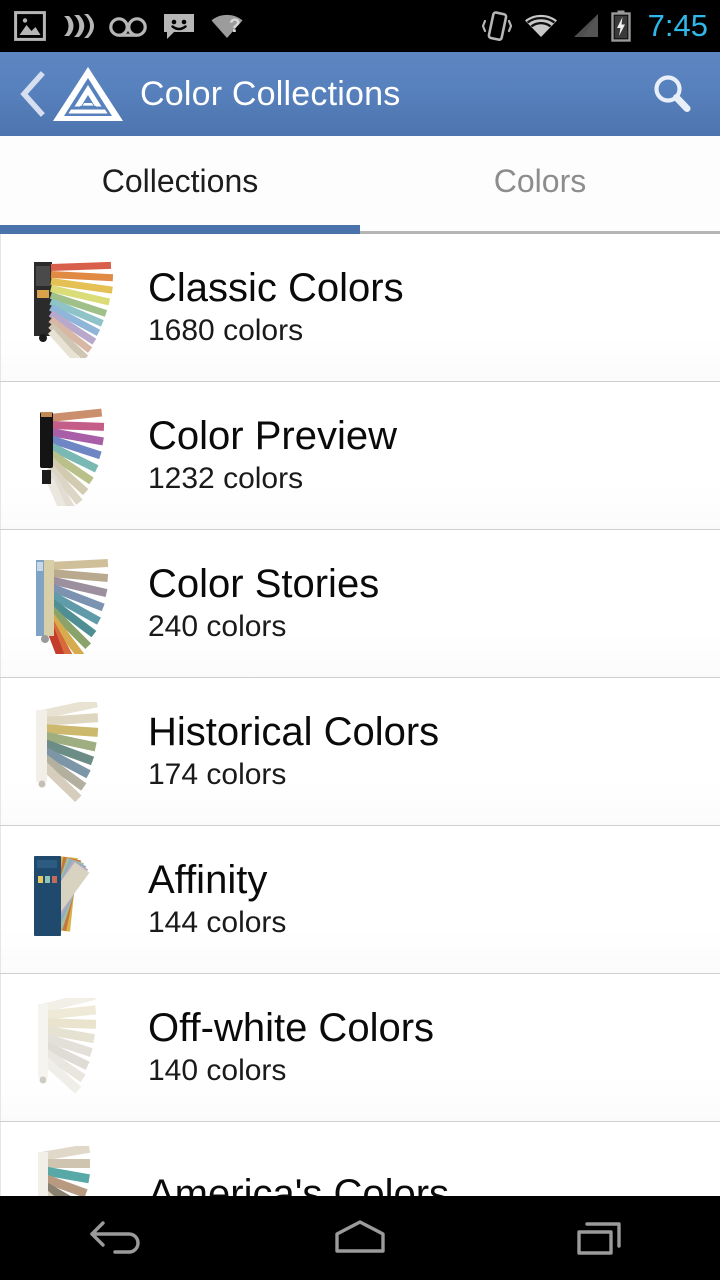 This screenshot has width=720, height=1280. Describe the element at coordinates (72, 604) in the screenshot. I see `fan-deck-stories-thumbnail` at that location.